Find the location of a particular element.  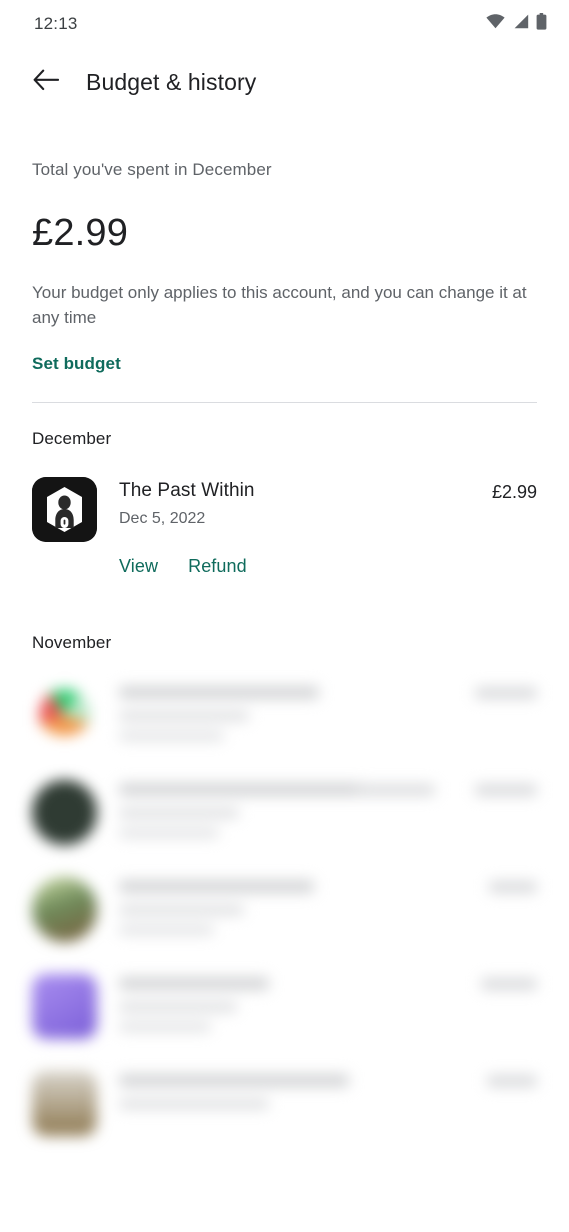

status-icons is located at coordinates (516, 24).